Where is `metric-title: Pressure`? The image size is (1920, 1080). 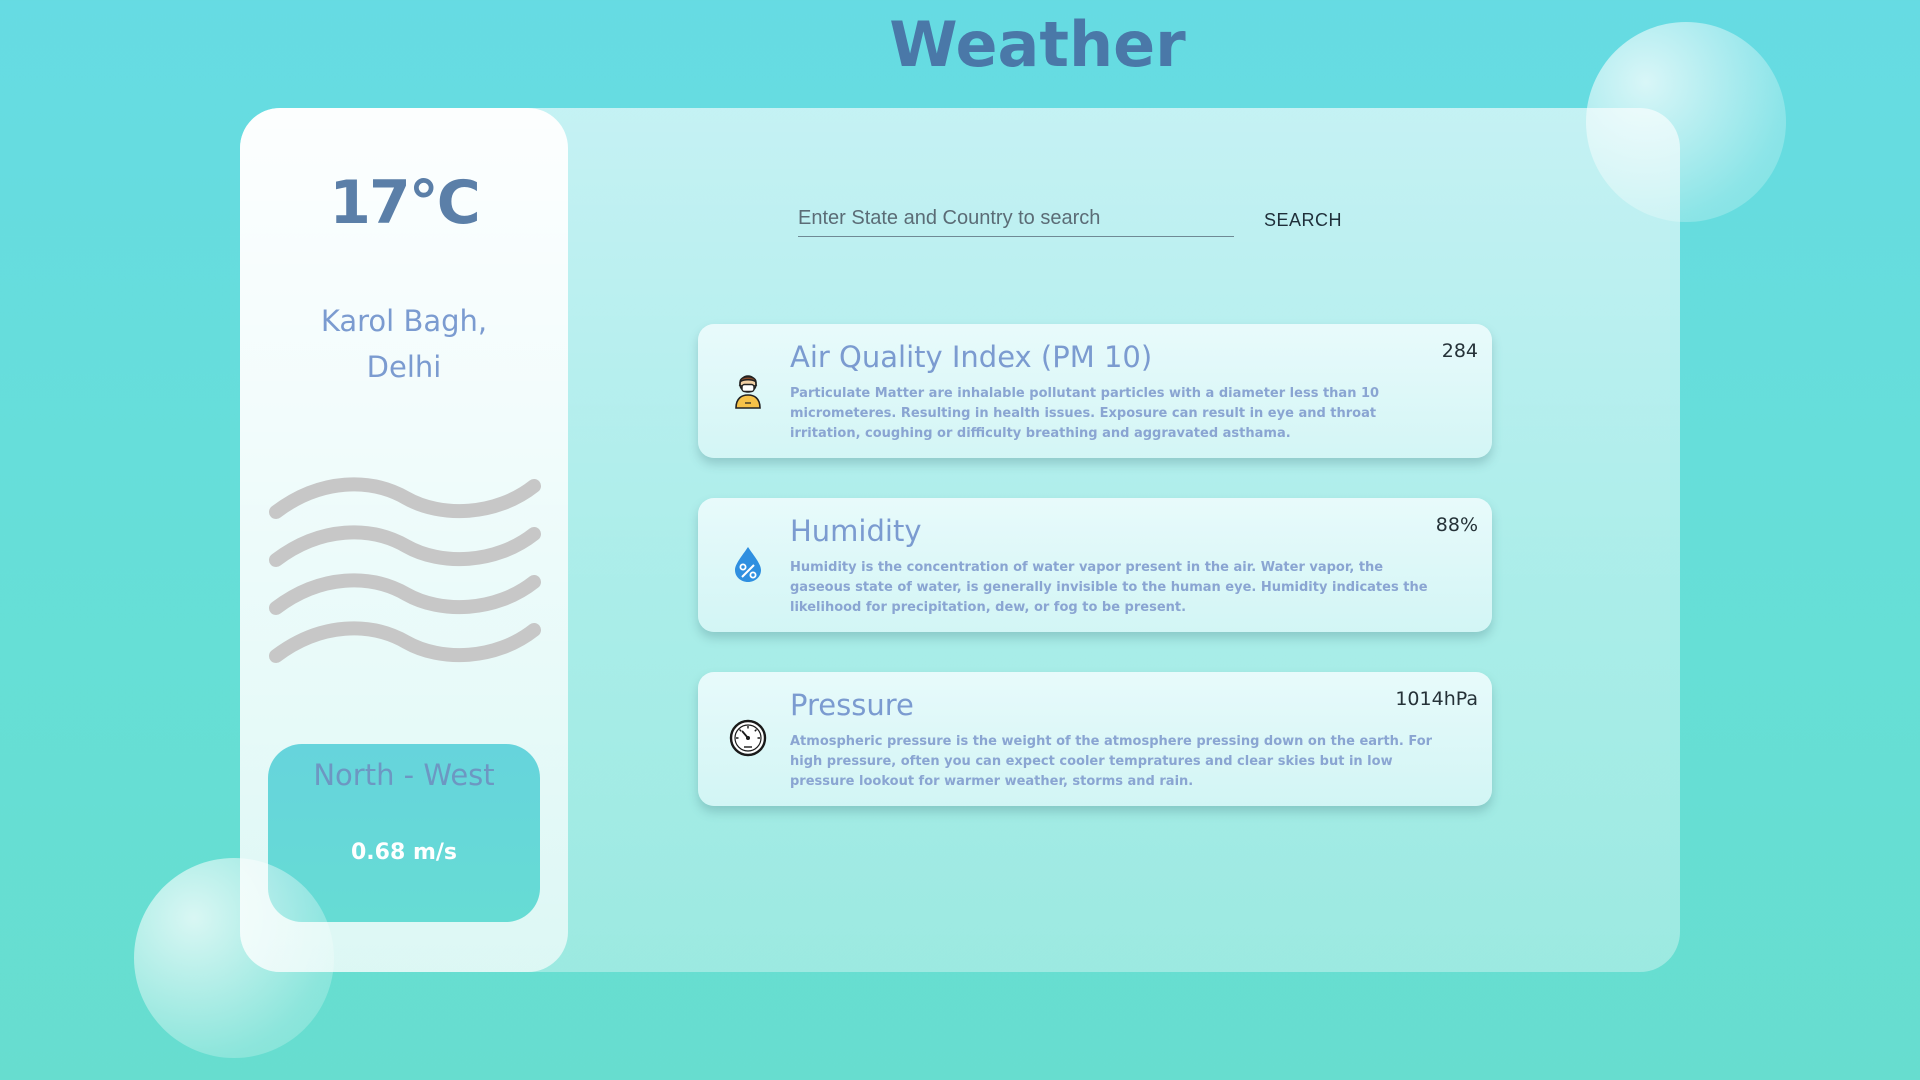 metric-title: Pressure is located at coordinates (852, 705).